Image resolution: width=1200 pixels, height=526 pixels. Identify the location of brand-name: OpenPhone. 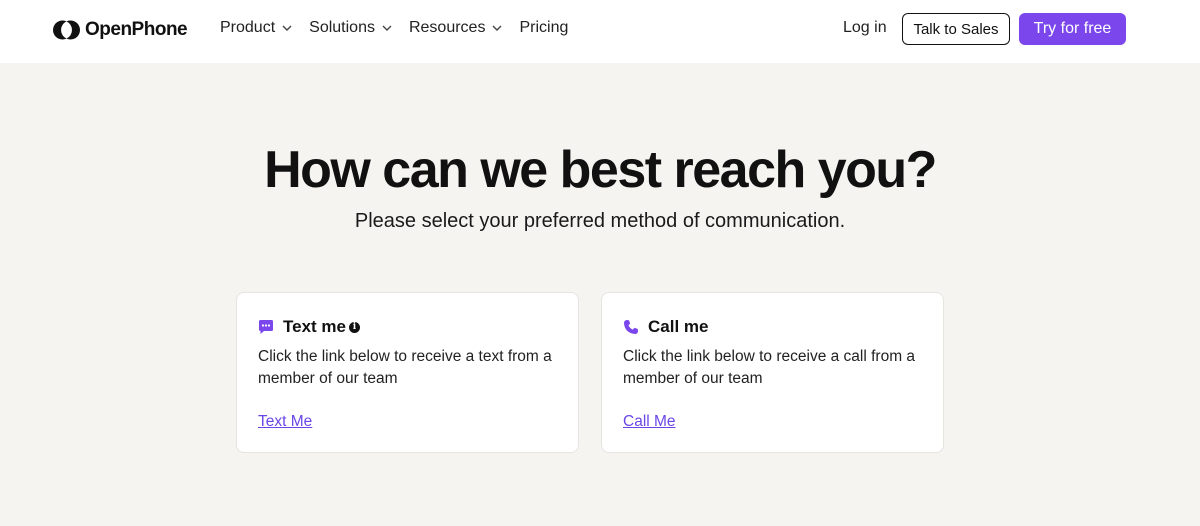
(136, 29).